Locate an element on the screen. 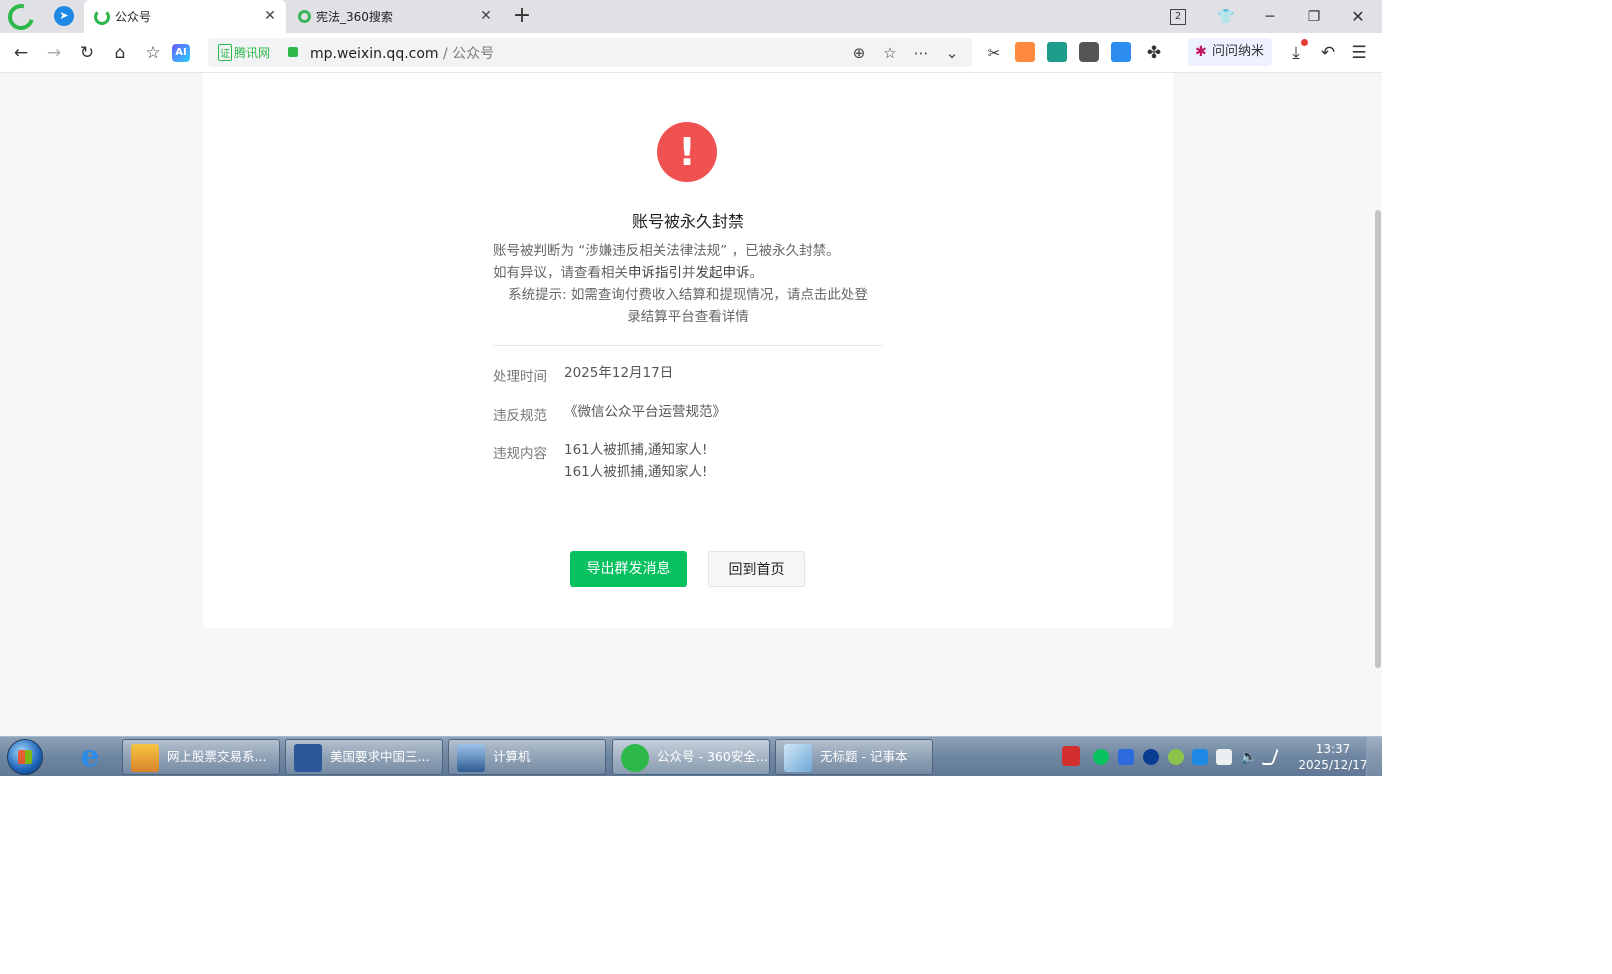 The image size is (1612, 974). dropdown-chevron-icon: ⌄ is located at coordinates (952, 53).